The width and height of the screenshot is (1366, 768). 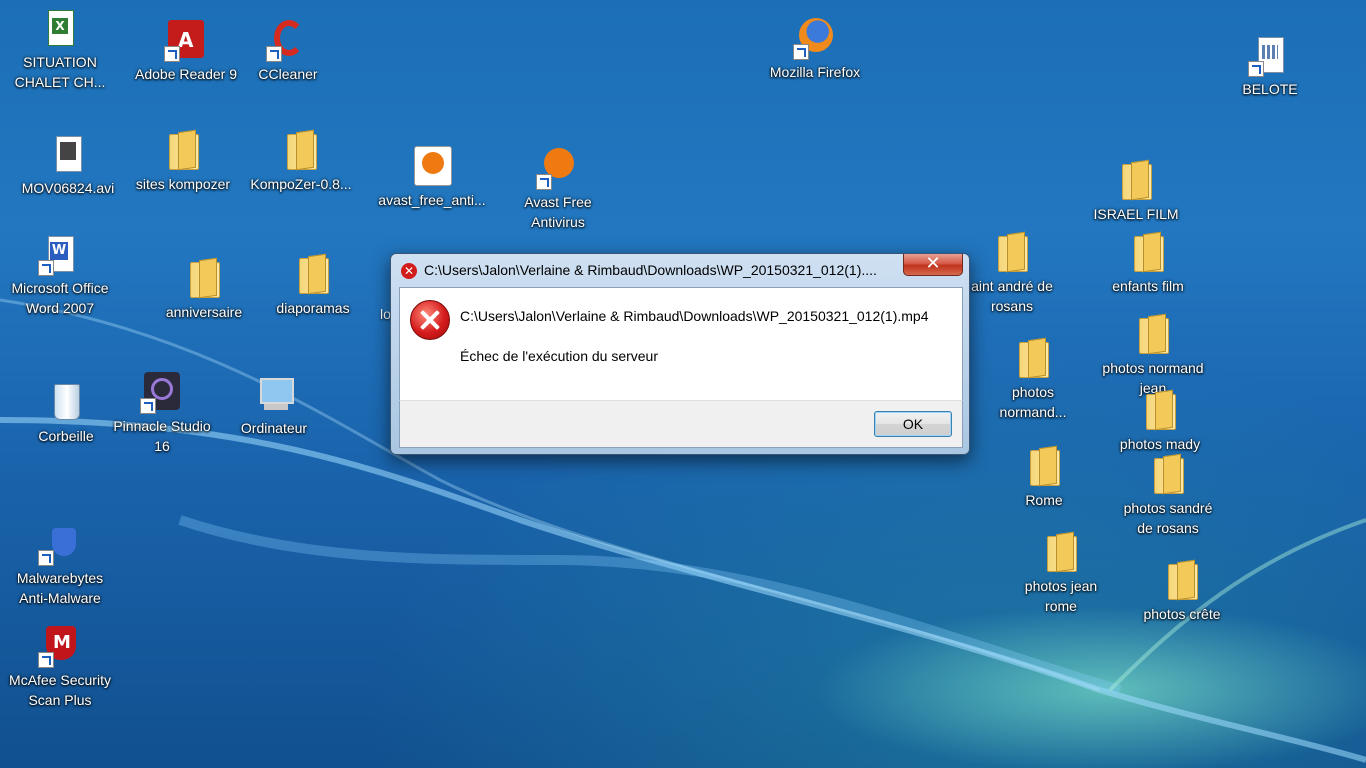 I want to click on icon-label: Avast Free Antivirus, so click(x=558, y=212).